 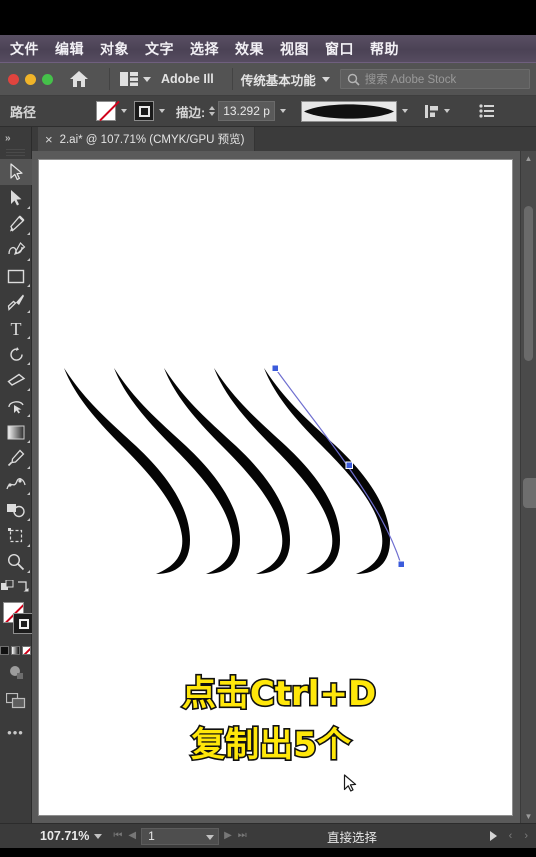 What do you see at coordinates (528, 816) in the screenshot?
I see `scroll-down-arrow-icon: ▼` at bounding box center [528, 816].